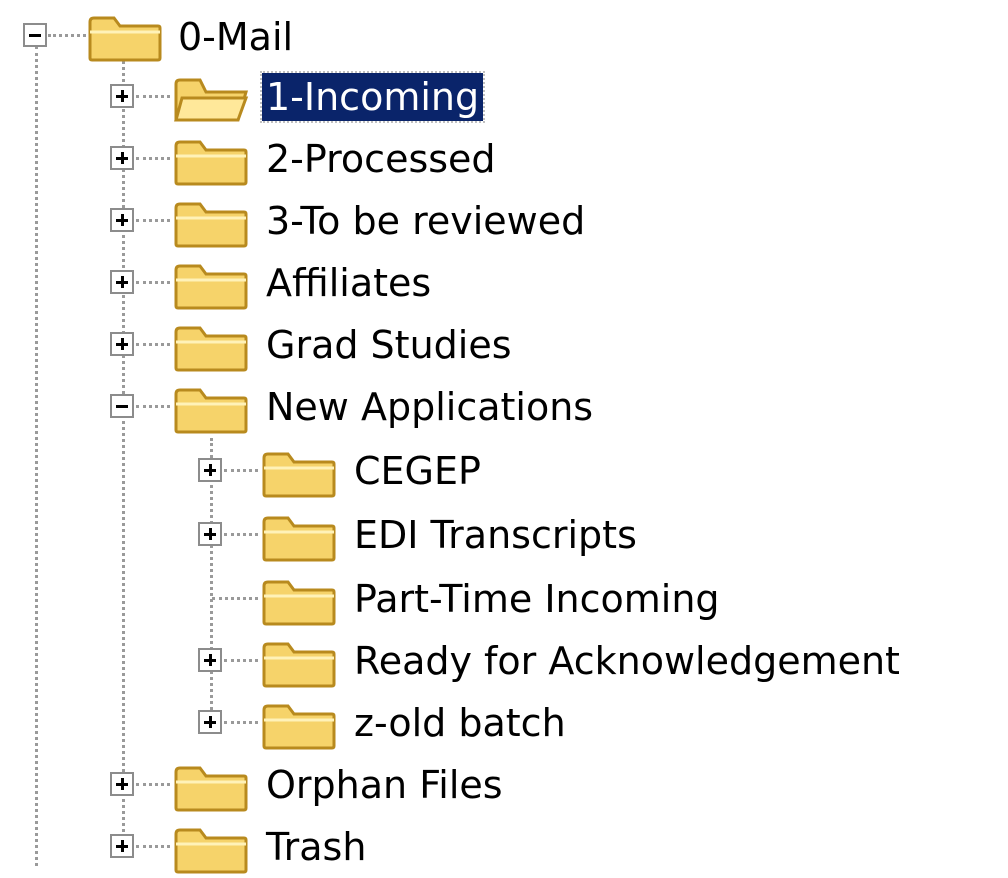  I want to click on tree-node-label: Trash, so click(316, 847).